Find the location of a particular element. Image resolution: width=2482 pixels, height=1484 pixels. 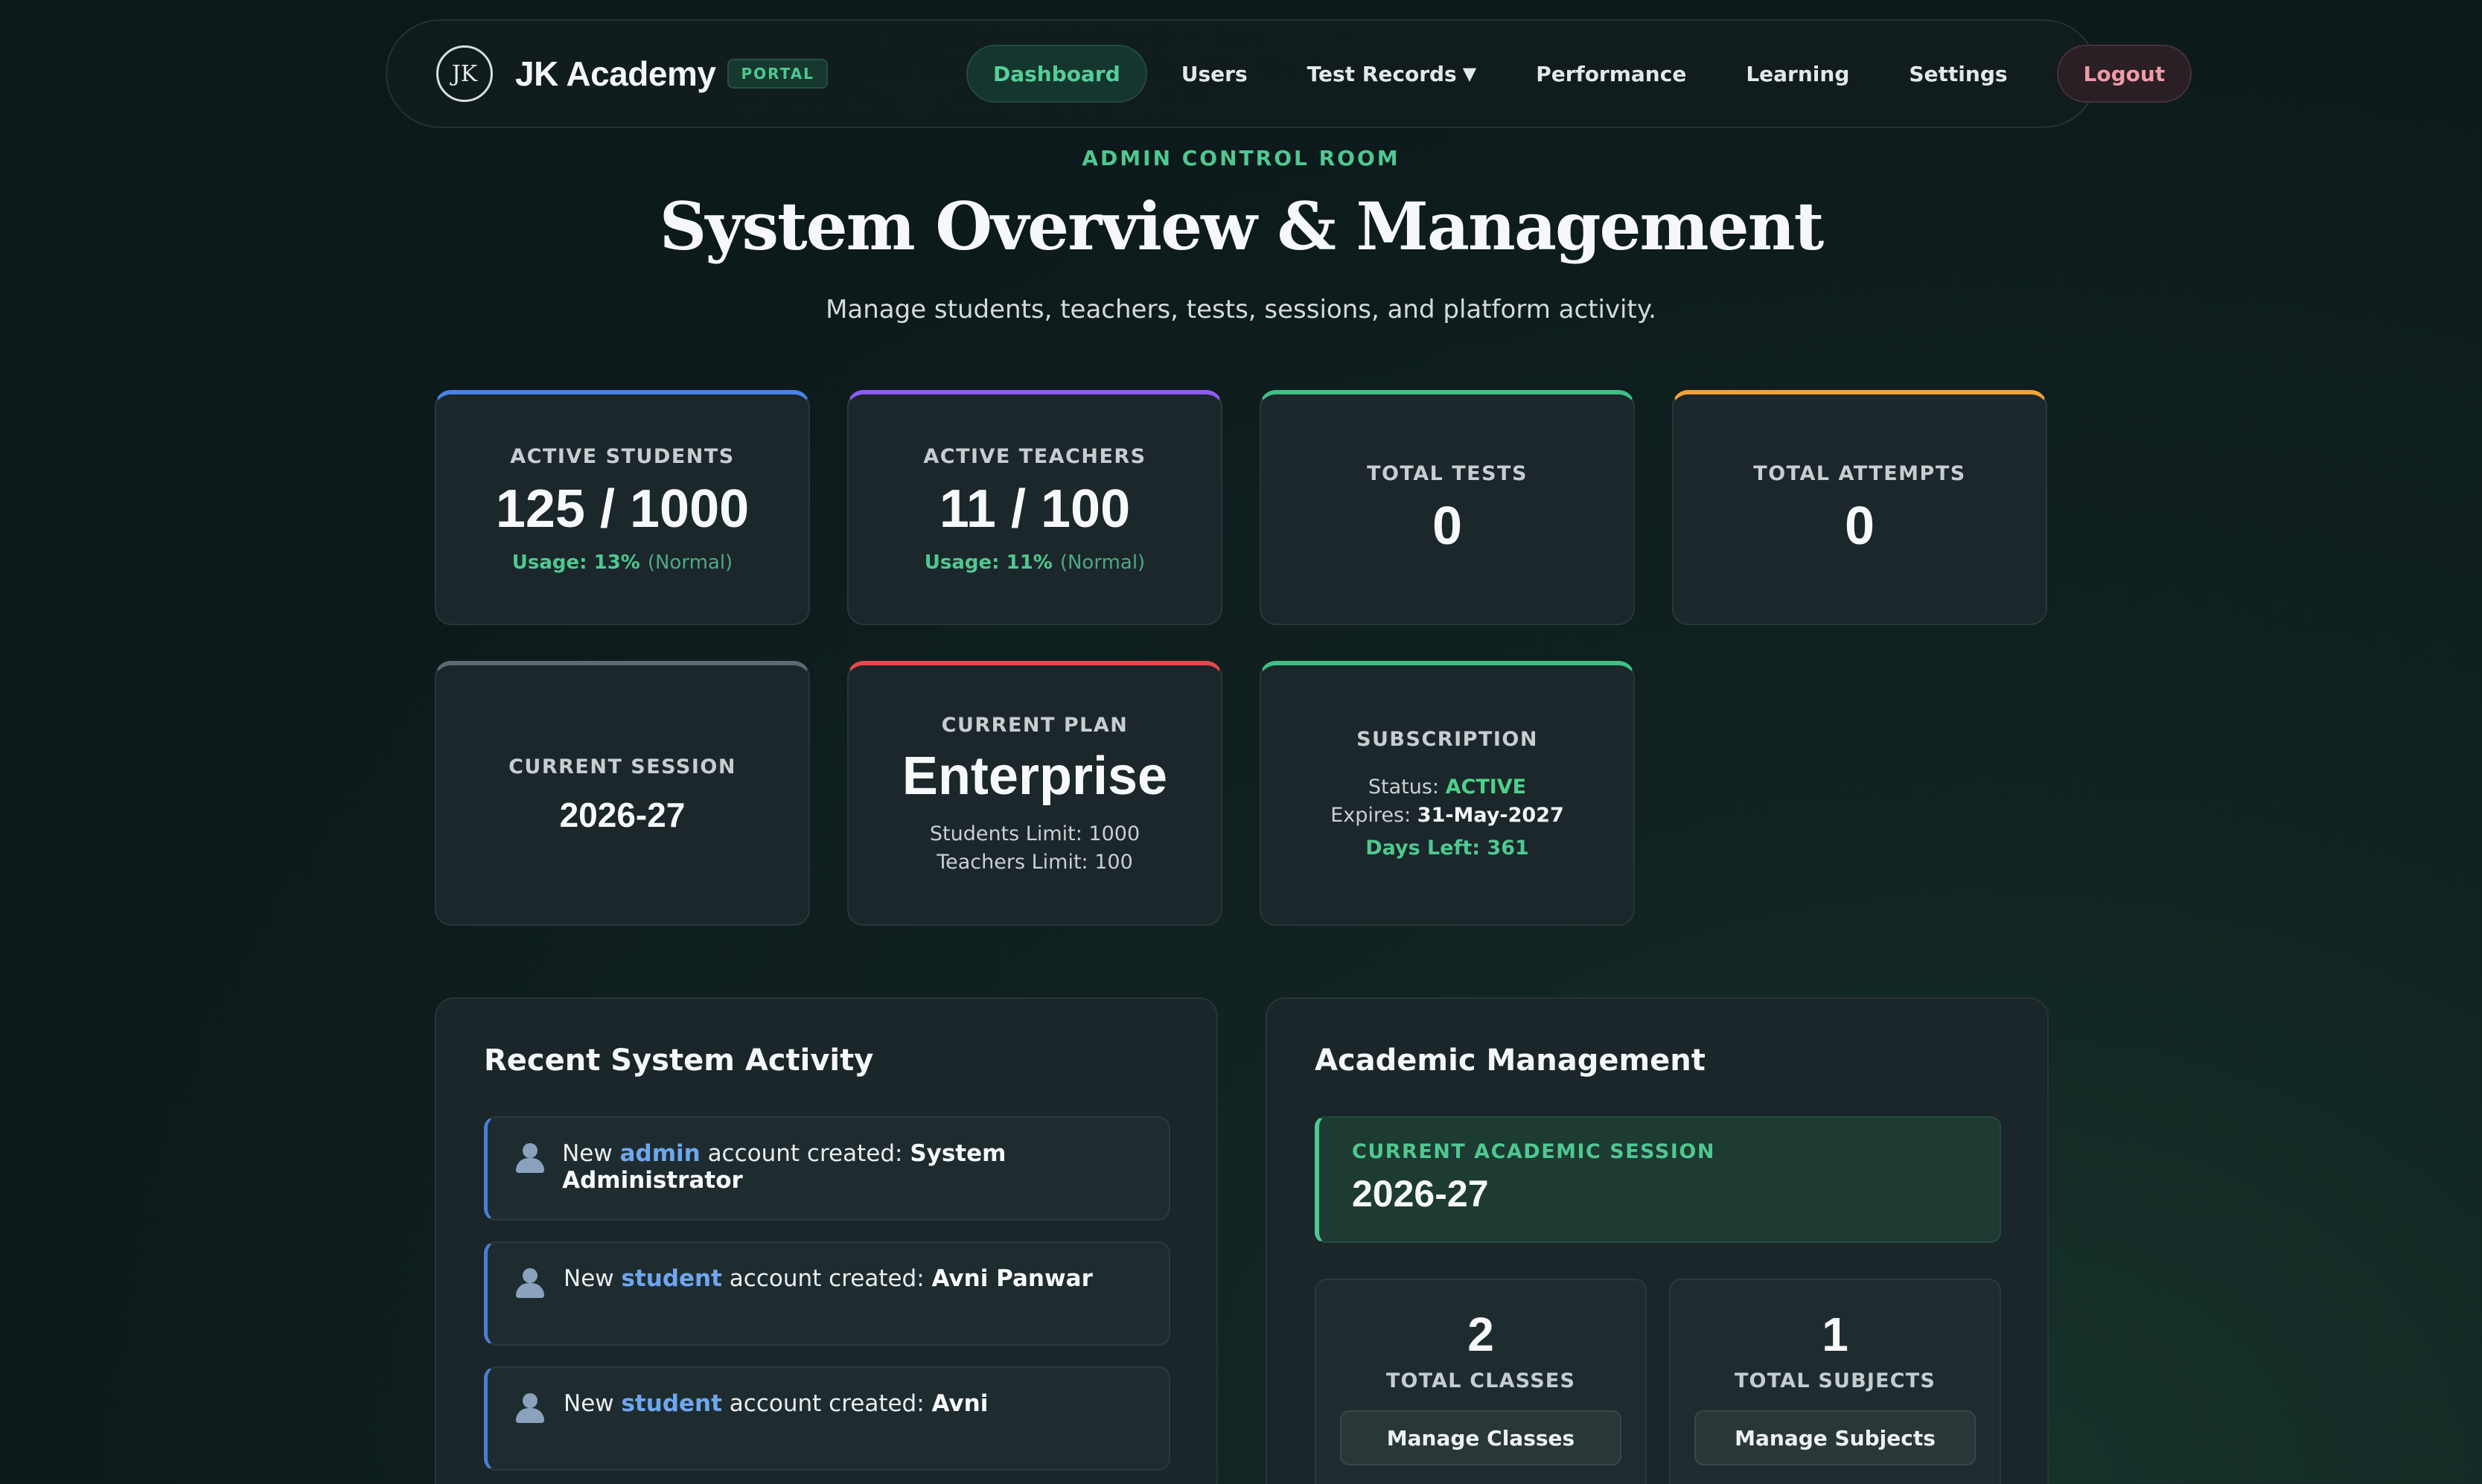

subjects-label: TOTAL SUBJECTS is located at coordinates (1835, 1380).